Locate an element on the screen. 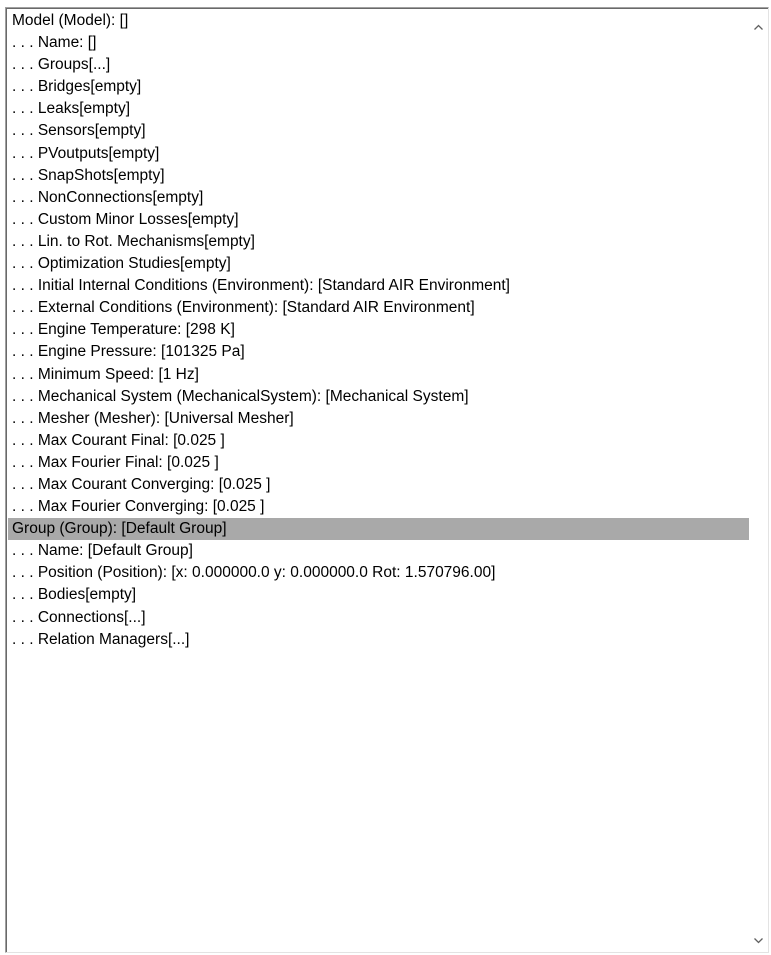  vertical-scrollbar is located at coordinates (758, 480).